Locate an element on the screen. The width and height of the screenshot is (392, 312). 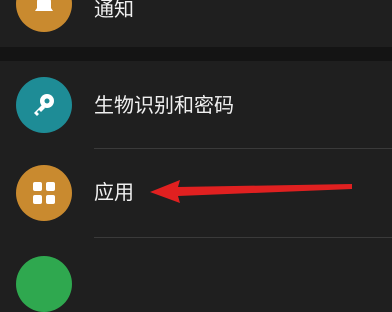
key-icon is located at coordinates (44, 105).